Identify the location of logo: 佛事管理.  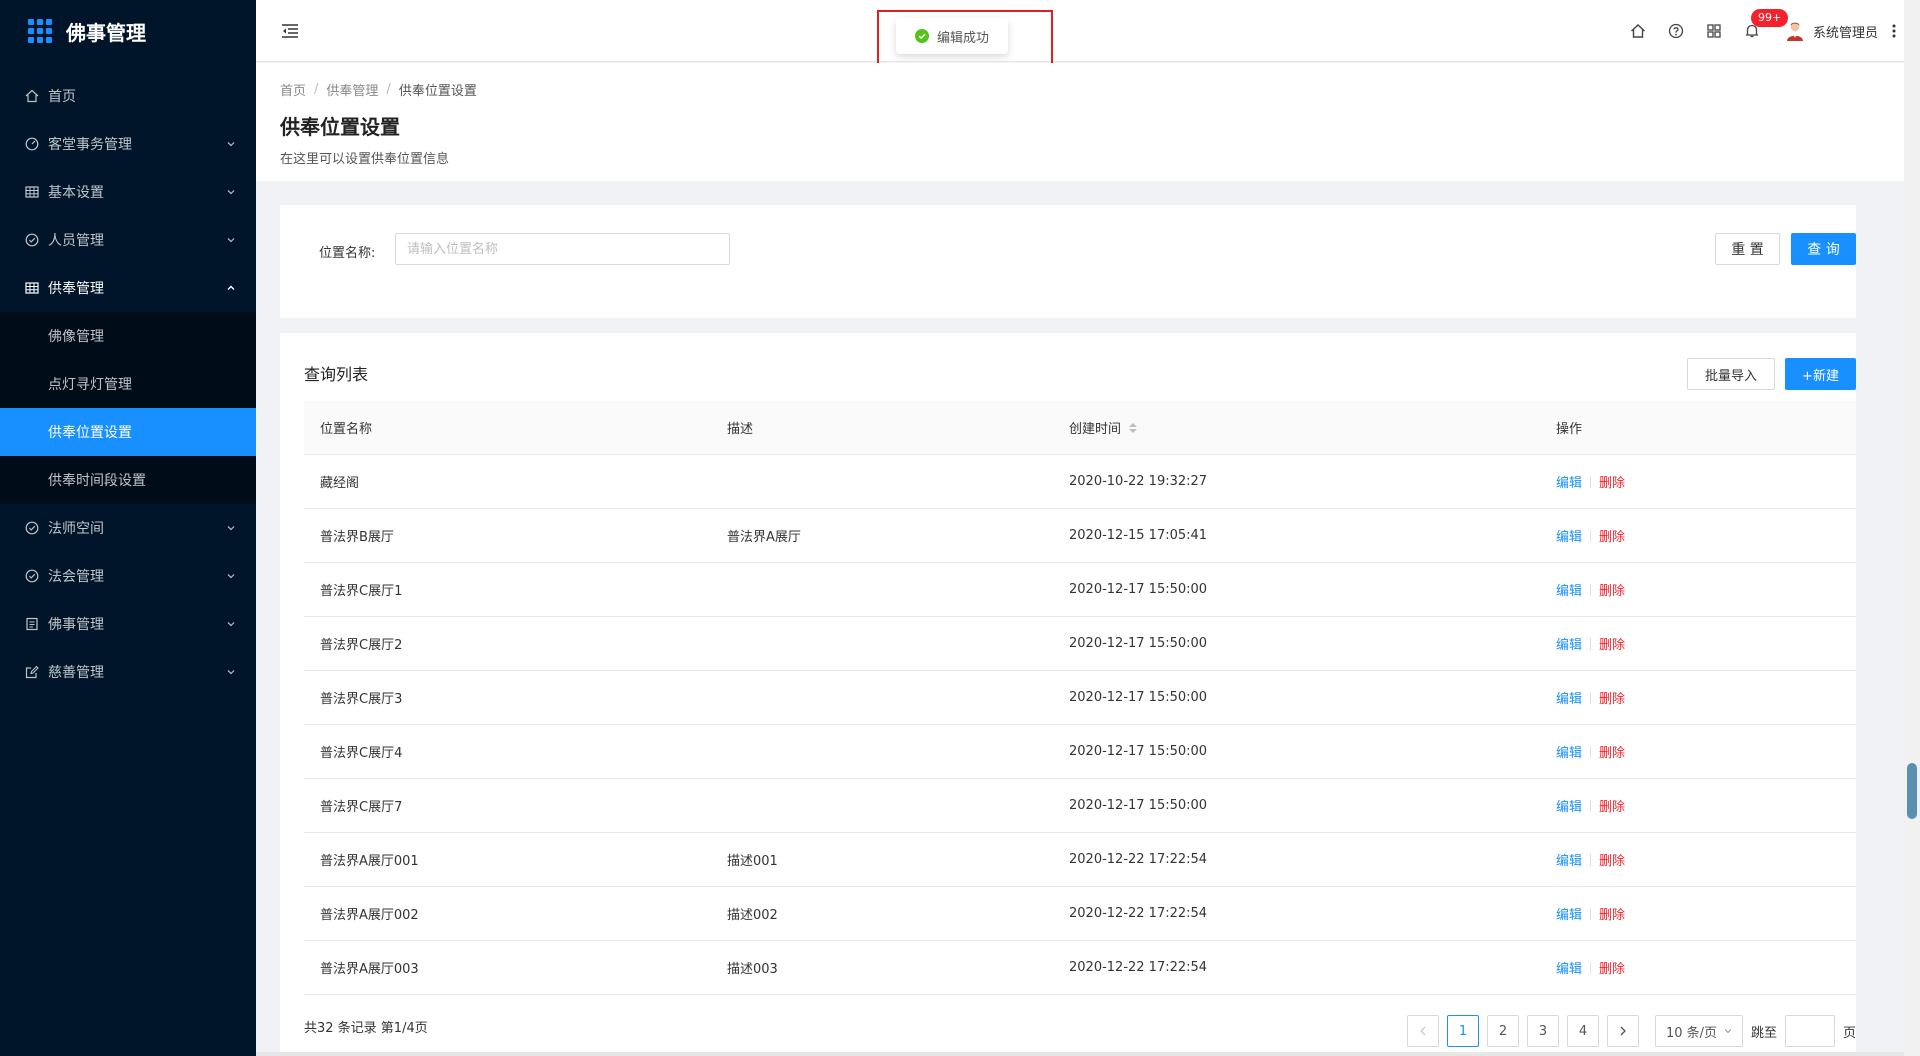
(128, 31).